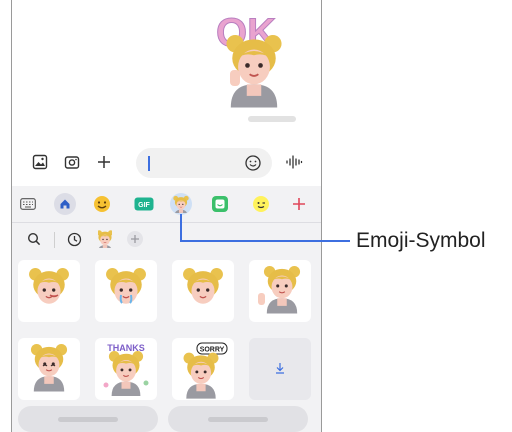  I want to click on ar-emoji-icon, so click(181, 204).